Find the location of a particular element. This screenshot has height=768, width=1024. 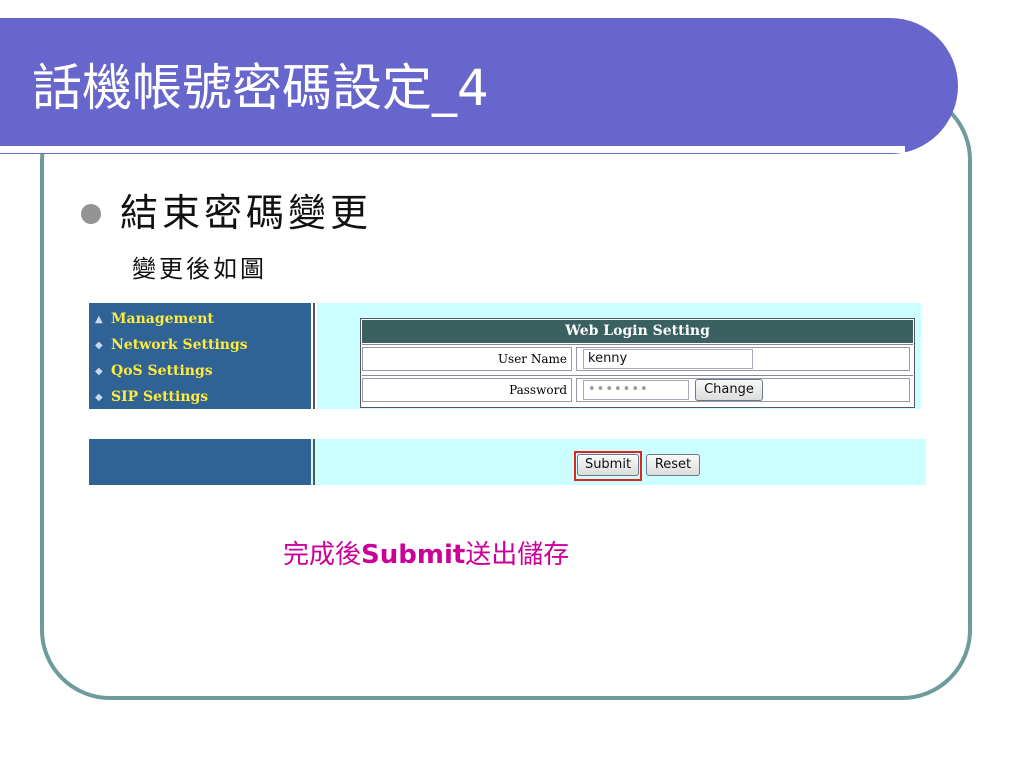

caption-submit: Submit is located at coordinates (413, 555).